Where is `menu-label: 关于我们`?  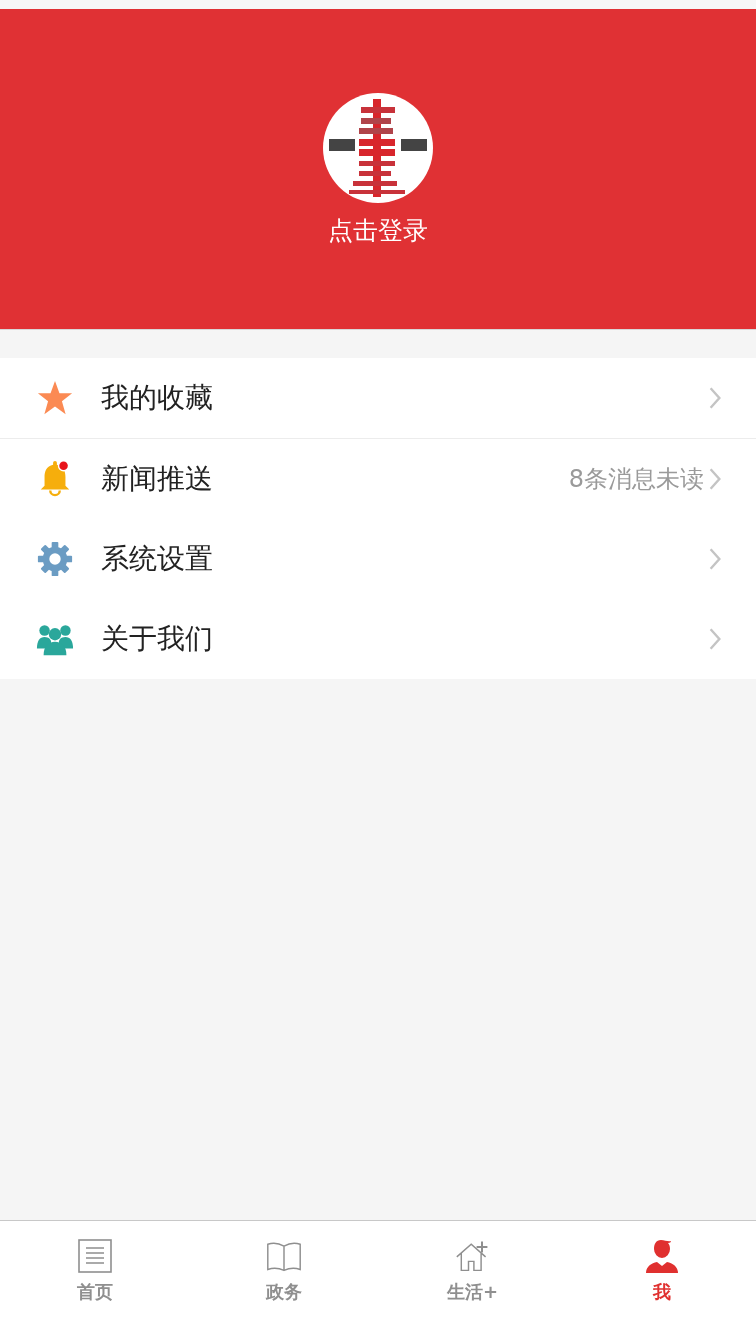
menu-label: 关于我们 is located at coordinates (157, 639).